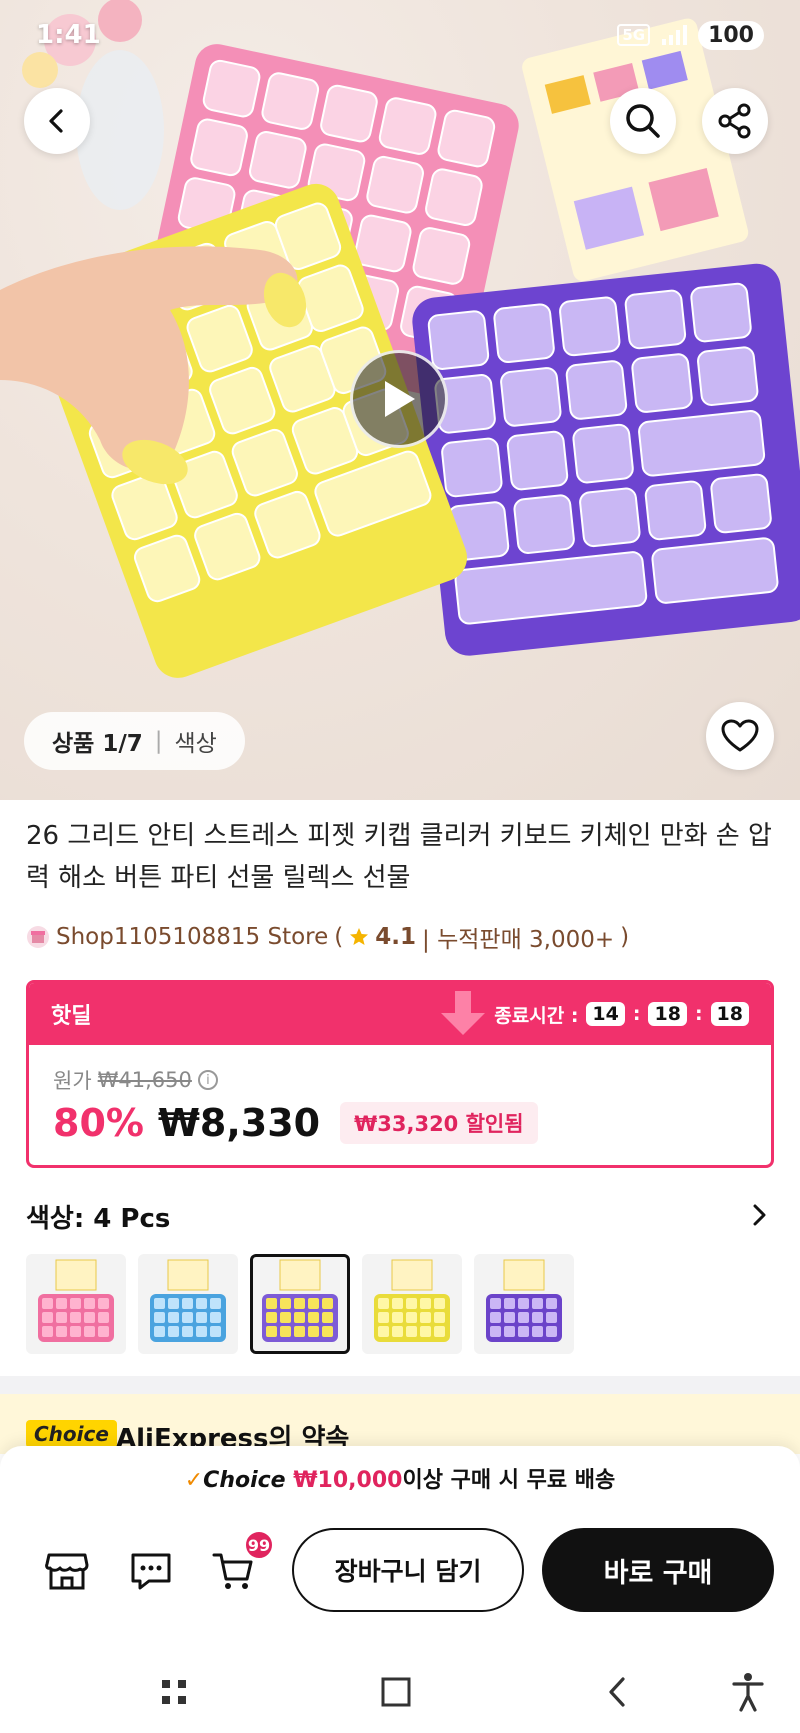 This screenshot has height=1733, width=800. Describe the element at coordinates (400, 1014) in the screenshot. I see `hot-deal-header: 핫딜 종료시간 : 14 : 18 : 18` at that location.